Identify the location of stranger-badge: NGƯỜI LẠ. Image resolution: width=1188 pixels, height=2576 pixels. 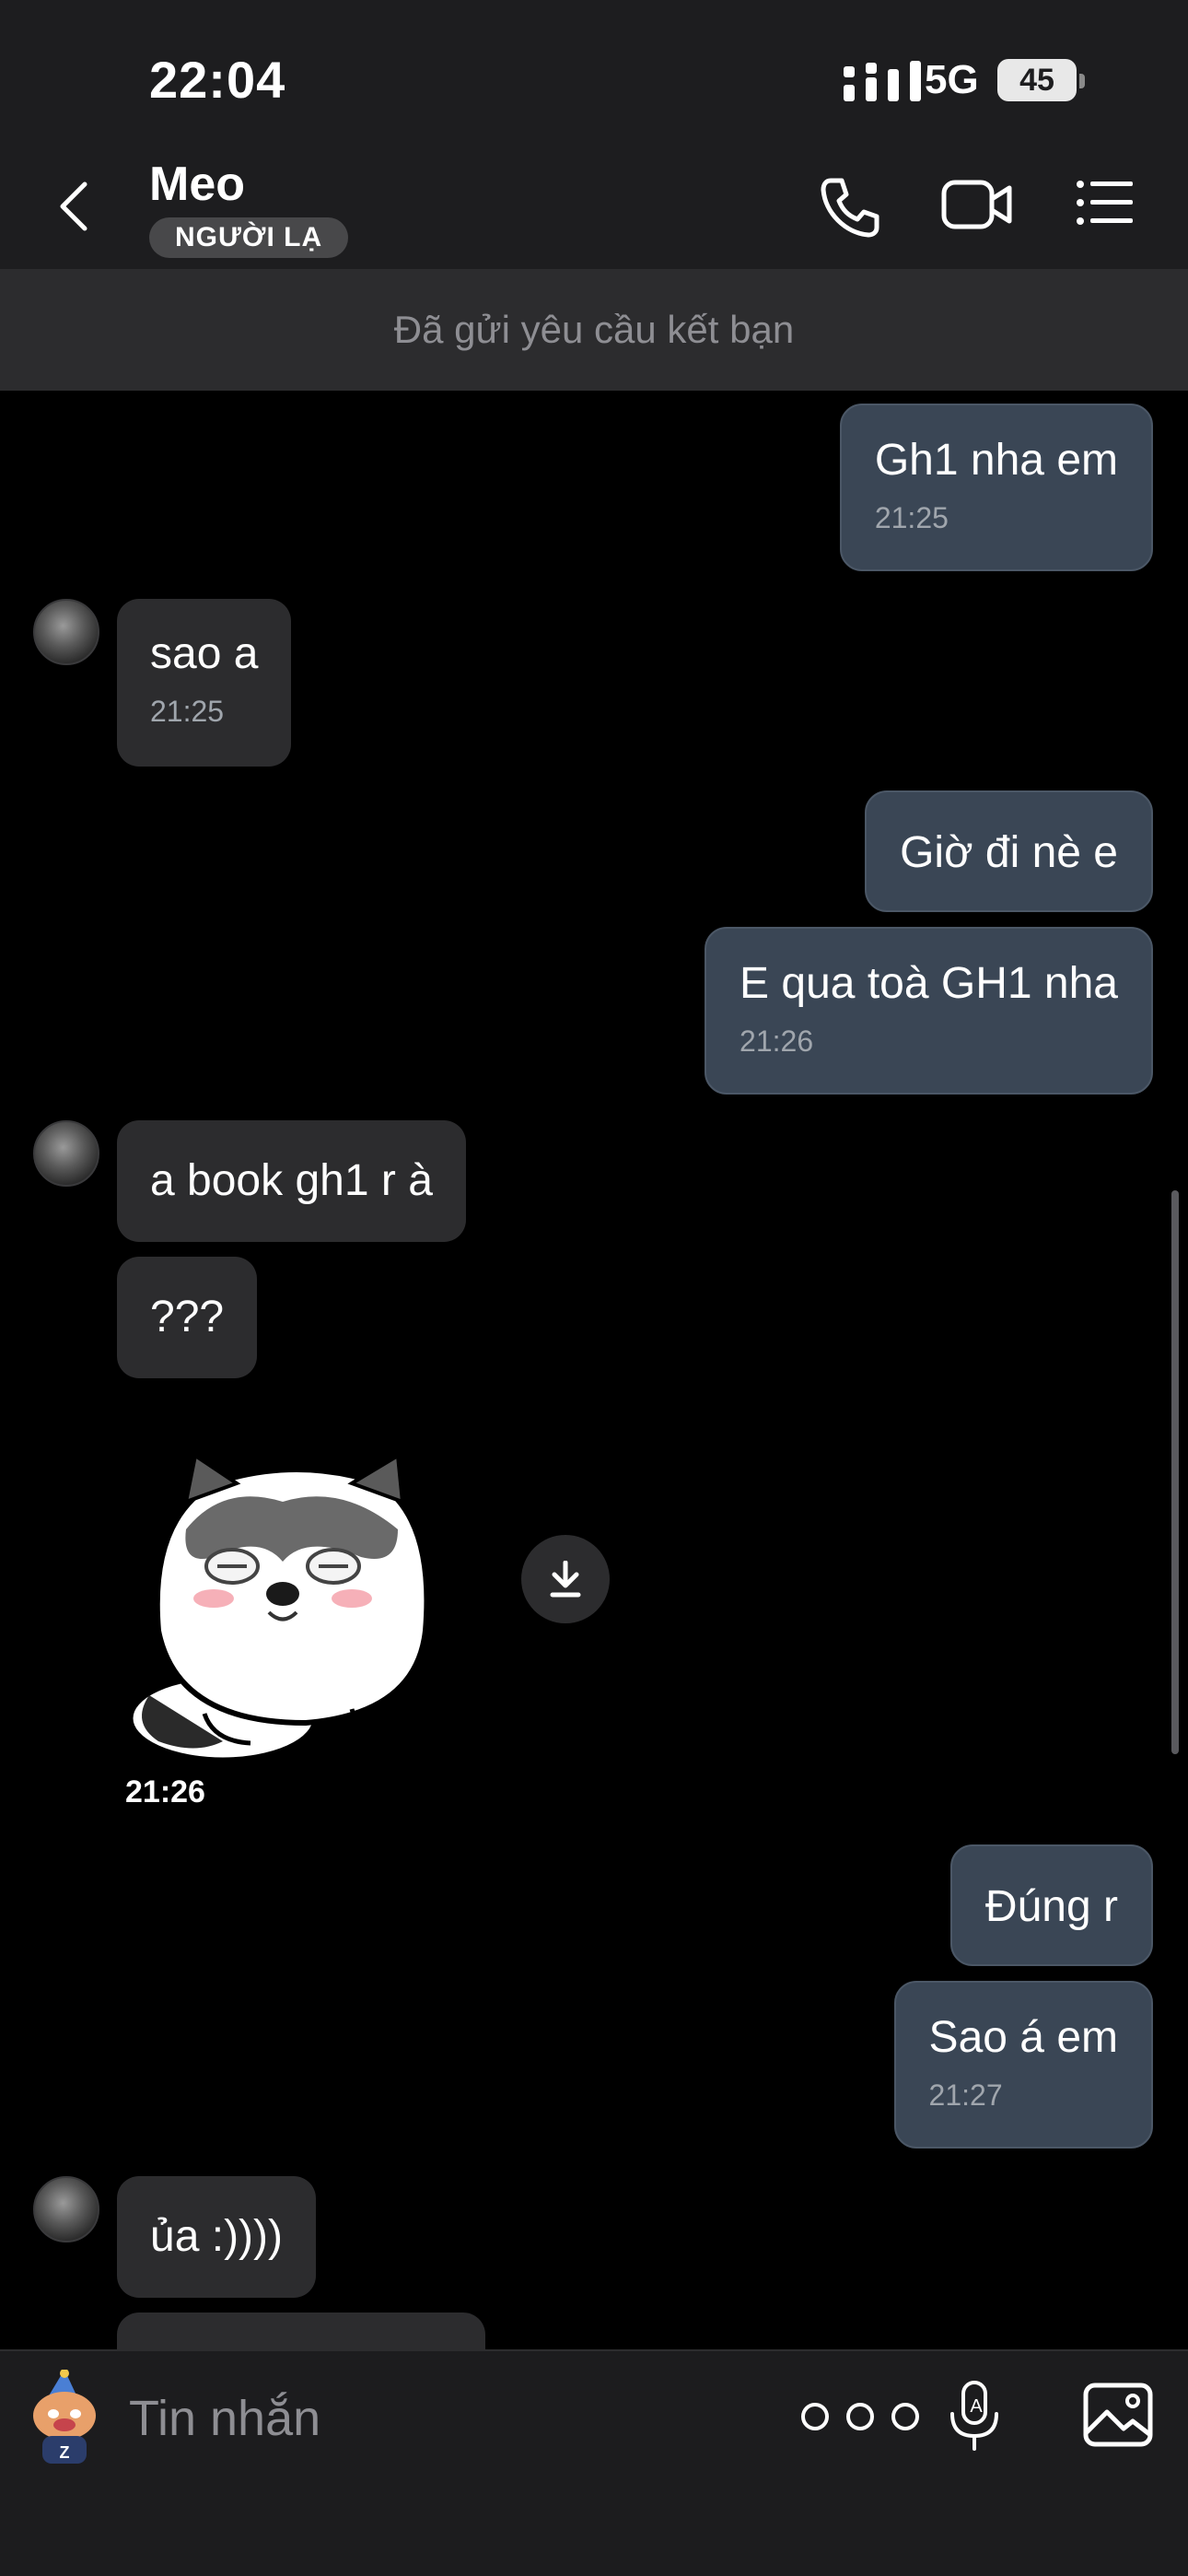
(249, 237).